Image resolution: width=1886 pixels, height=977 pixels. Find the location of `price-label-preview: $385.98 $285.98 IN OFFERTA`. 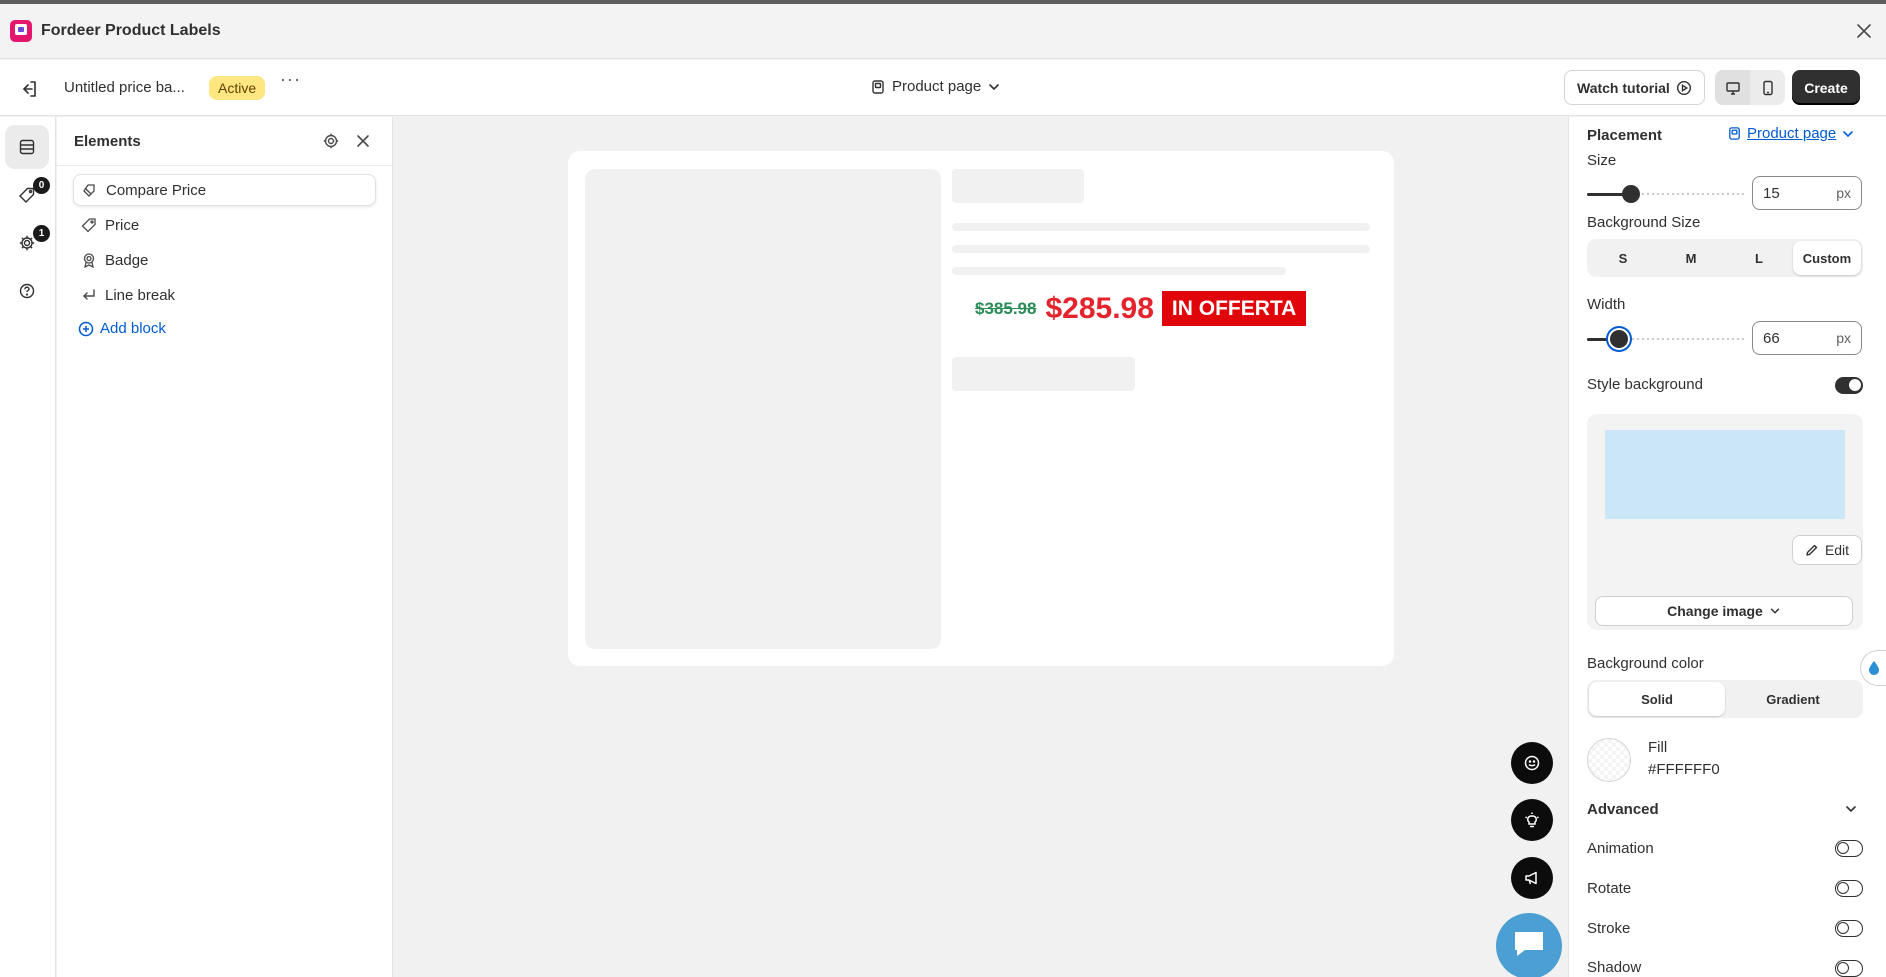

price-label-preview: $385.98 $285.98 IN OFFERTA is located at coordinates (1139, 308).